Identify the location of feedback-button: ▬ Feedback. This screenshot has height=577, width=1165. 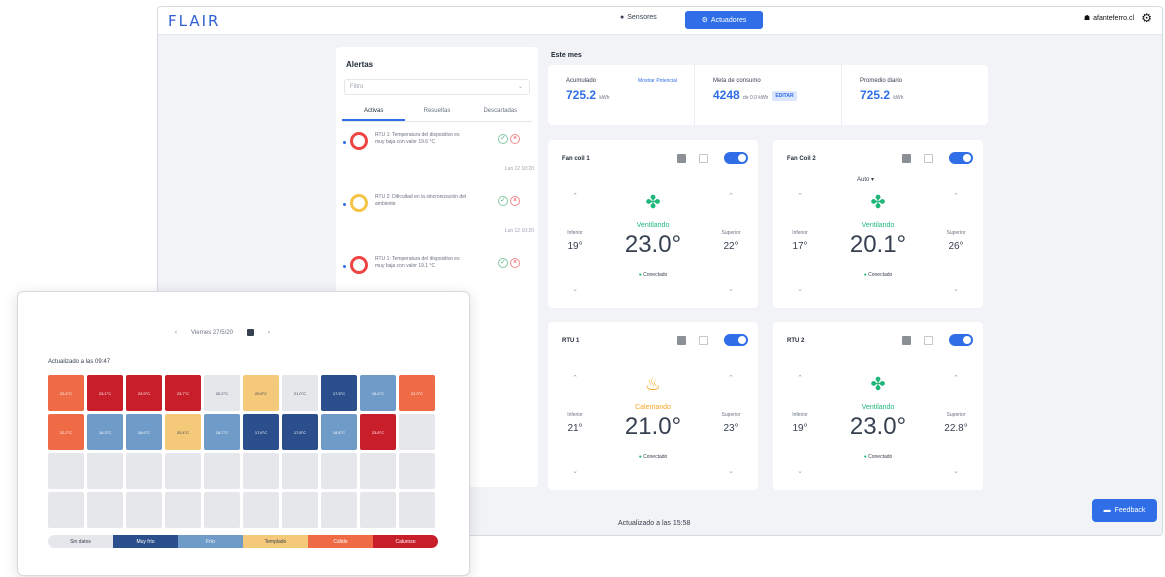
(1124, 510).